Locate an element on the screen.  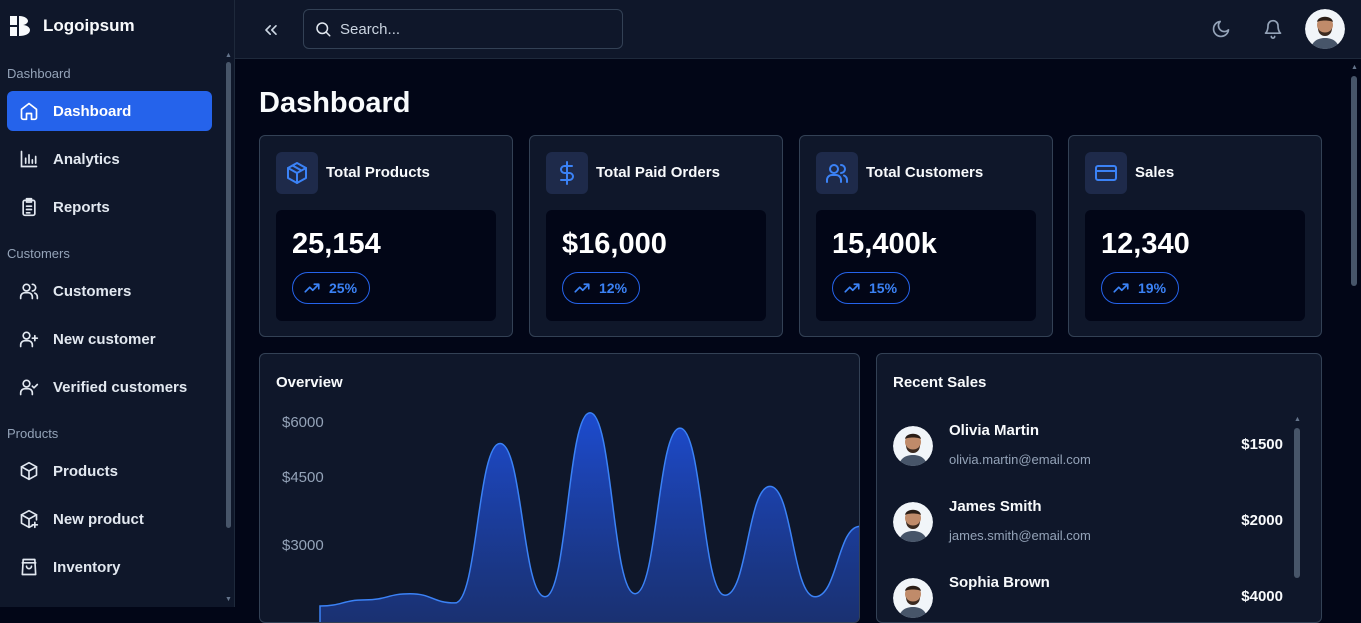
list-scroll-up-arrow: ▲ is located at coordinates (1297, 419).